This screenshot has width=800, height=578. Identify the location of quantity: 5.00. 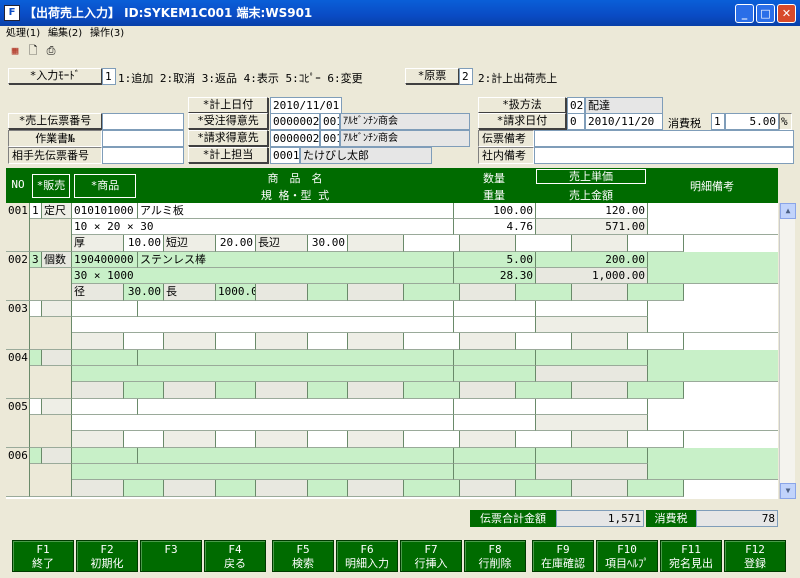
(495, 260).